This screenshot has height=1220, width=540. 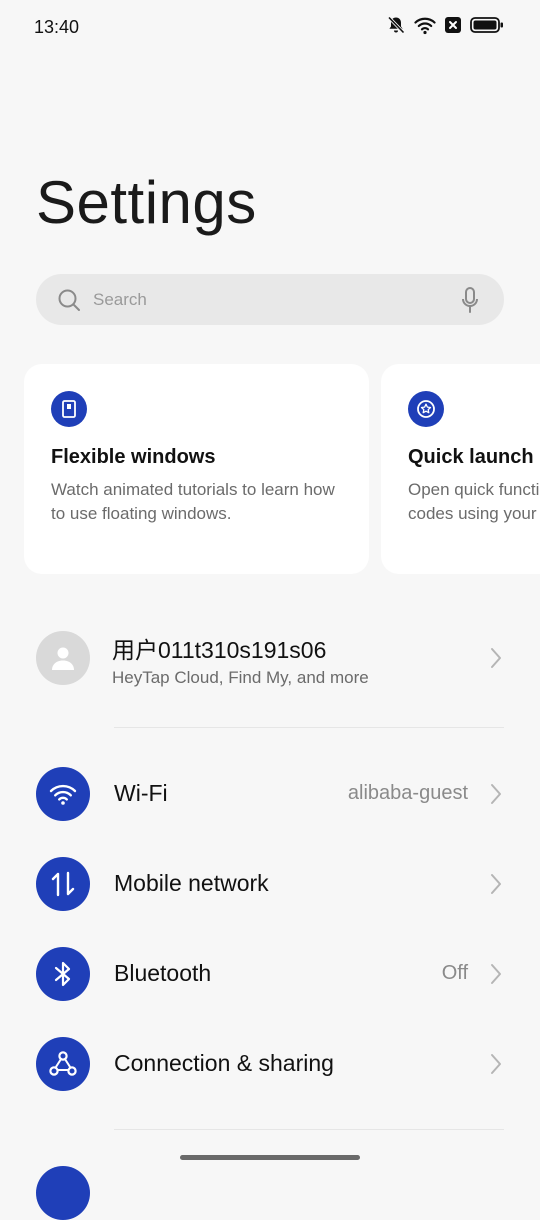 What do you see at coordinates (270, 794) in the screenshot?
I see `setting-wifi: Wi-Fi alibaba-guest` at bounding box center [270, 794].